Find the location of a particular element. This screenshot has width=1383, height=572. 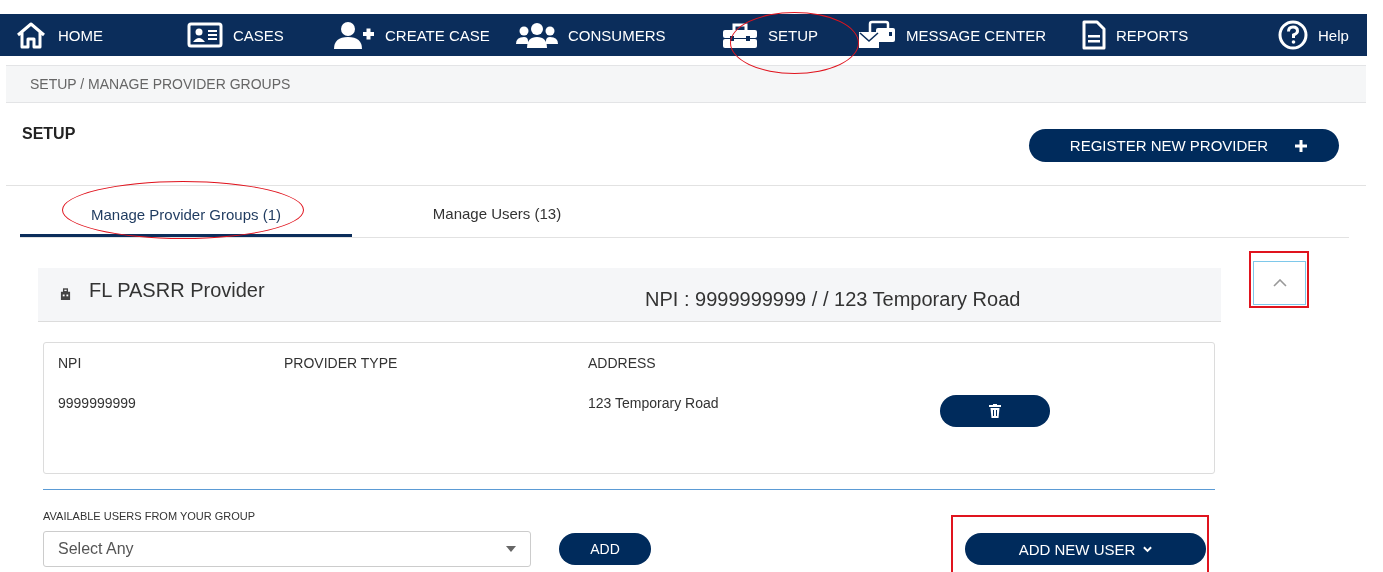

home-icon is located at coordinates (31, 35).